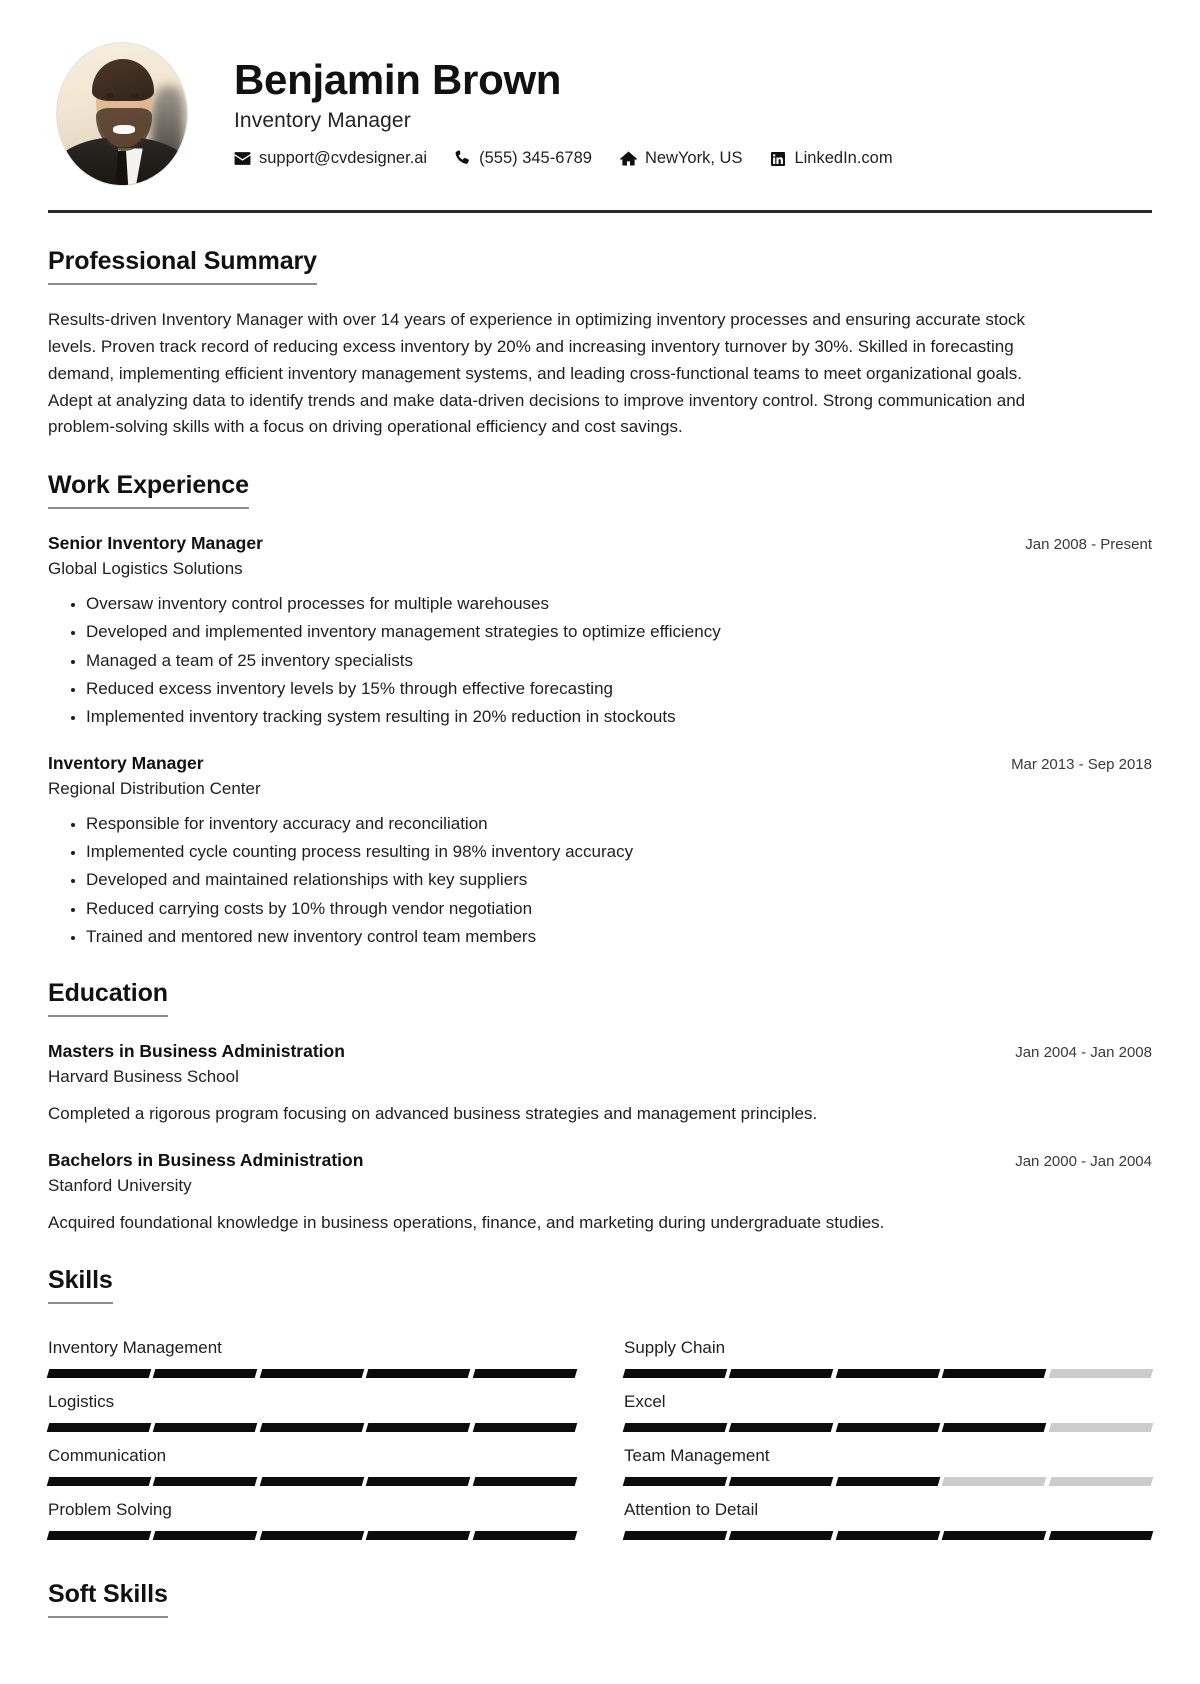  What do you see at coordinates (463, 158) in the screenshot?
I see `phone-icon` at bounding box center [463, 158].